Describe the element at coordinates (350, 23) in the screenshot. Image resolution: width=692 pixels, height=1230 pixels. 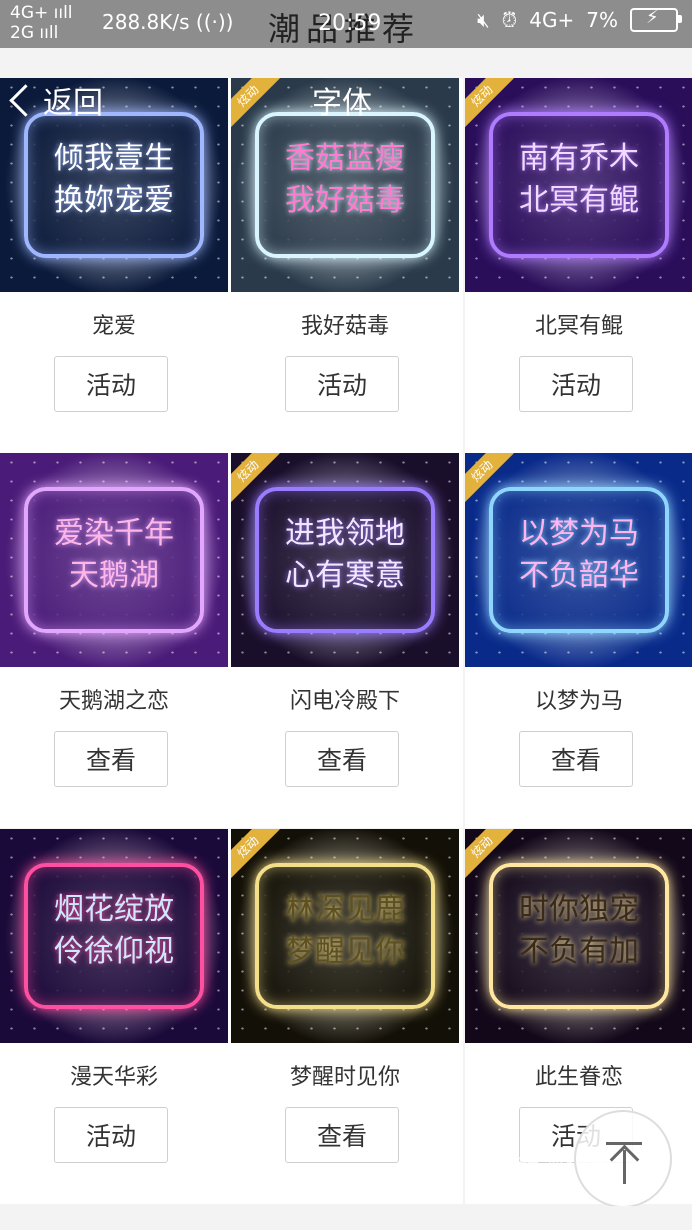
I see `clock-time: 20:59` at that location.